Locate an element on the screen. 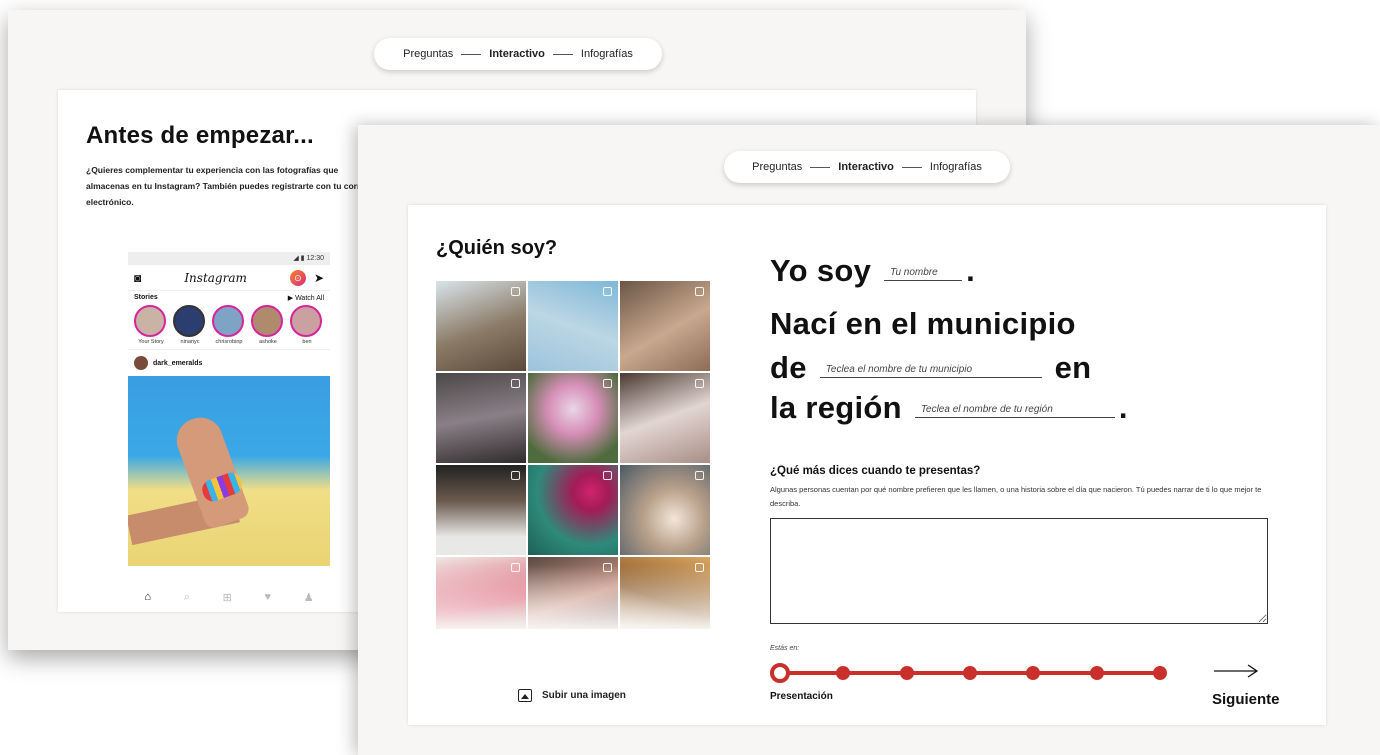  story-item: ben is located at coordinates (307, 325).